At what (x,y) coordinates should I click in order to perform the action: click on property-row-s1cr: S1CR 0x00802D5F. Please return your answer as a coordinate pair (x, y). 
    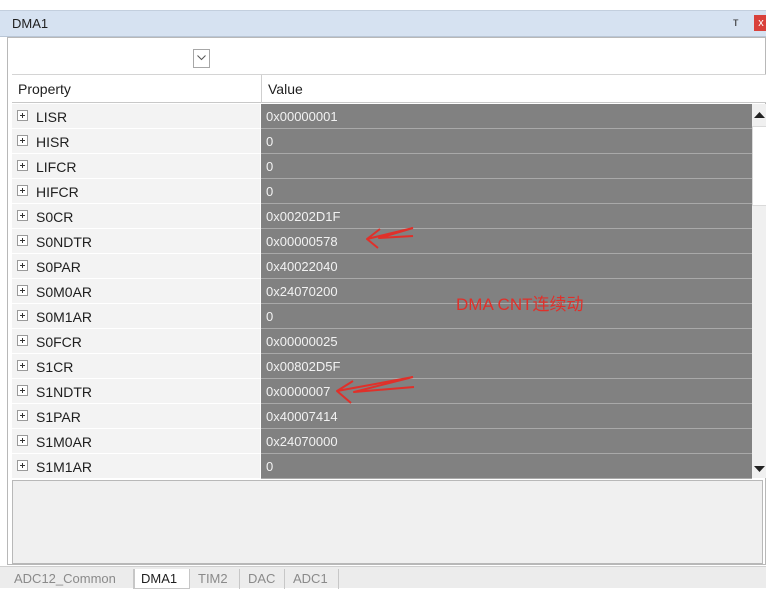
    Looking at the image, I should click on (382, 366).